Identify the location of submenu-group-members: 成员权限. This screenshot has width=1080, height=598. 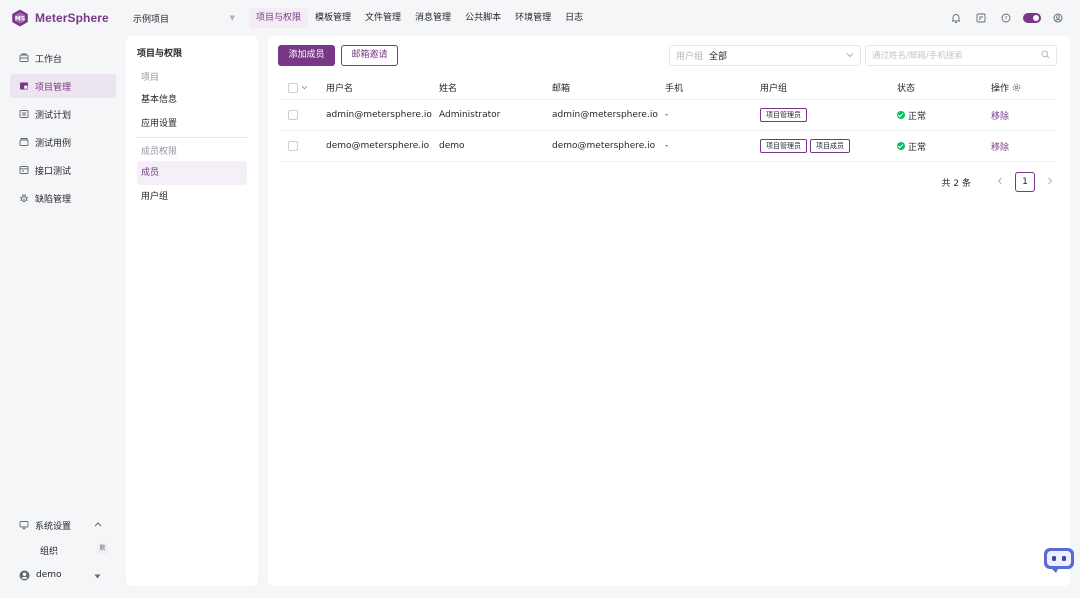
(159, 152).